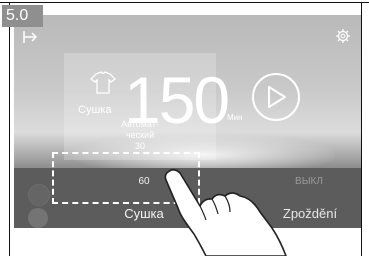 This screenshot has width=369, height=261. Describe the element at coordinates (31, 37) in the screenshot. I see `back-icon` at that location.